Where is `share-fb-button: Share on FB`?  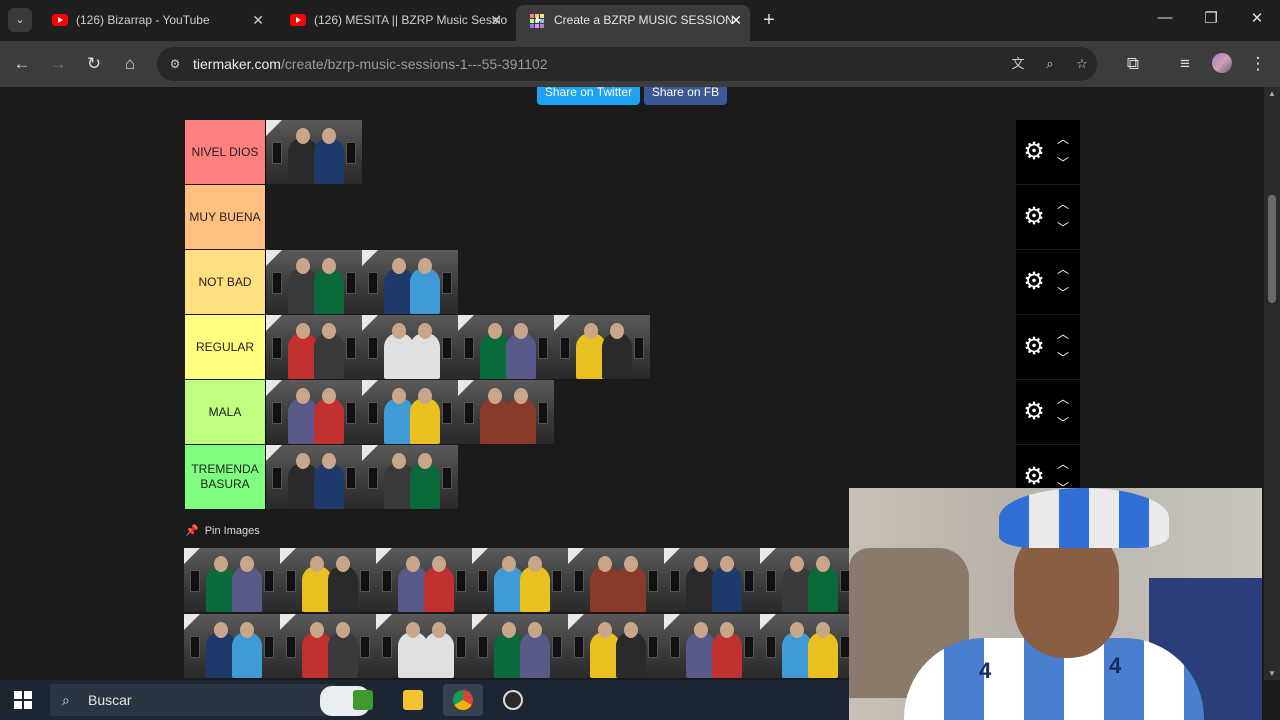 share-fb-button: Share on FB is located at coordinates (685, 96).